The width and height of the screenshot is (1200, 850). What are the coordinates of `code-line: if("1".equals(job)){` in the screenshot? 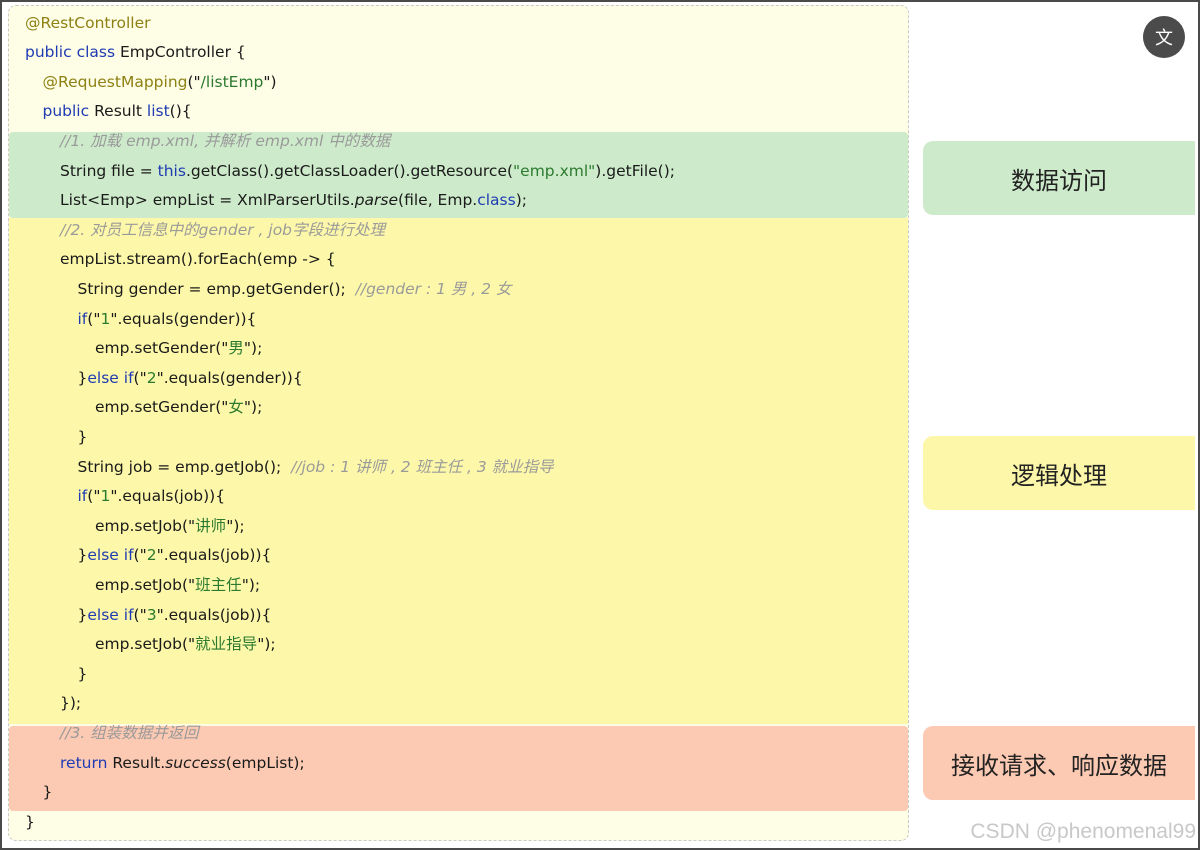 It's located at (152, 497).